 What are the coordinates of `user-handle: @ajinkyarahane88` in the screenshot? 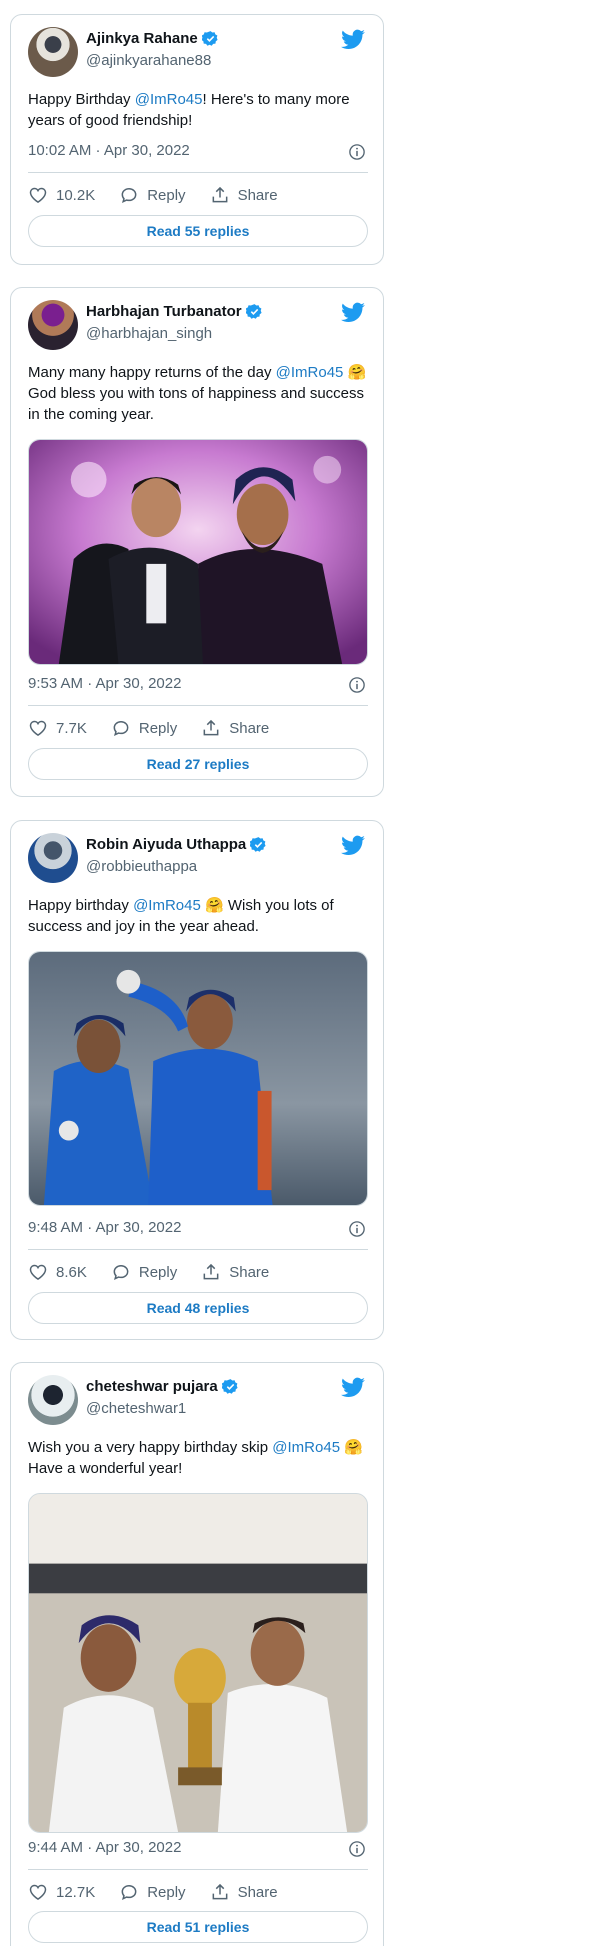 It's located at (148, 60).